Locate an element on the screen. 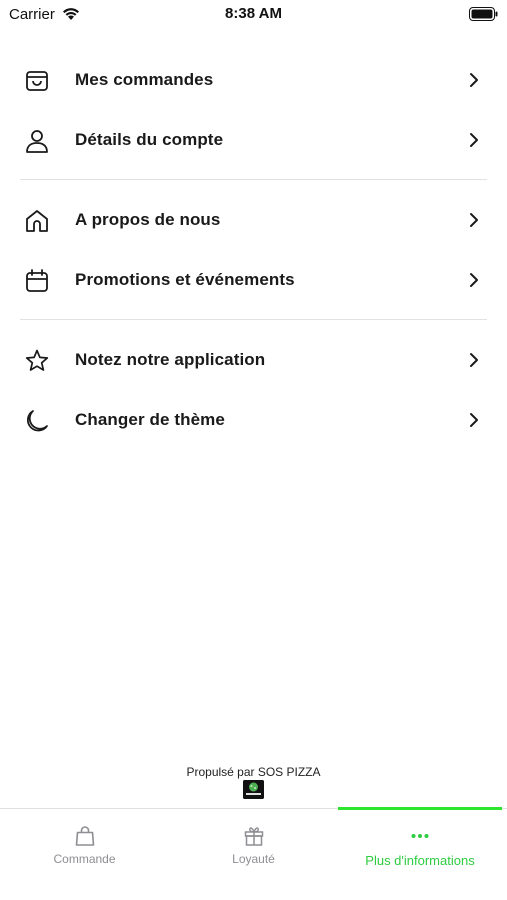  menu-item-rate-app: Notez notre application is located at coordinates (253, 360).